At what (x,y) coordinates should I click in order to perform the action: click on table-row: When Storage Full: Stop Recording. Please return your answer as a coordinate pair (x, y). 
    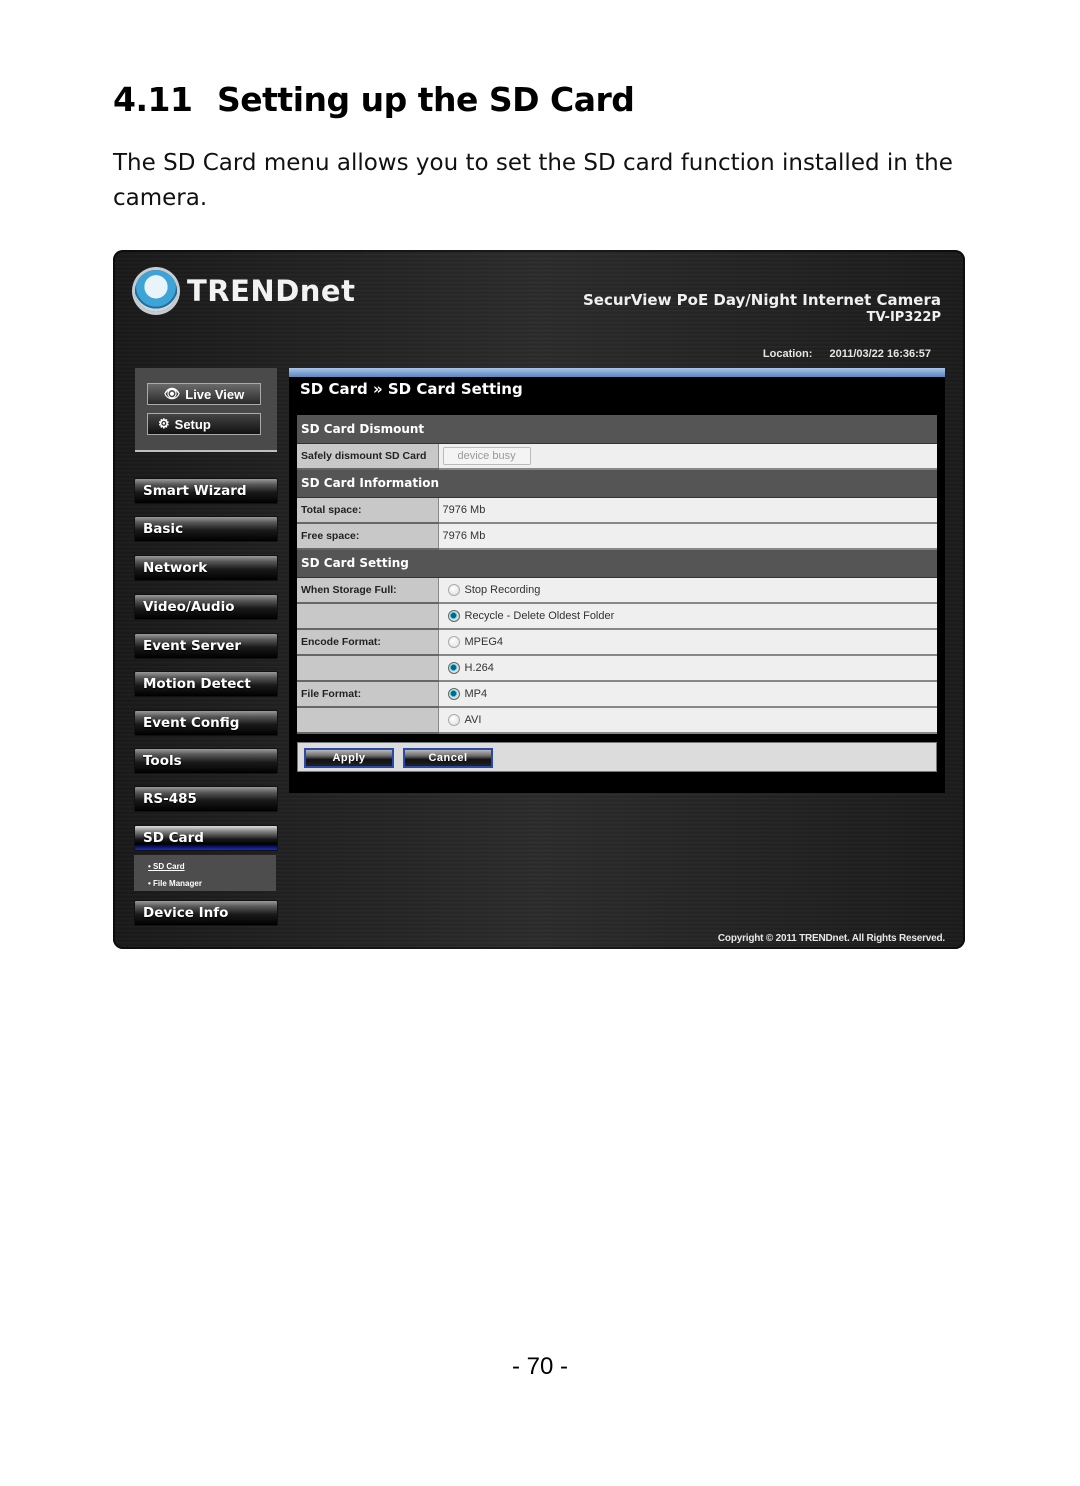
    Looking at the image, I should click on (617, 590).